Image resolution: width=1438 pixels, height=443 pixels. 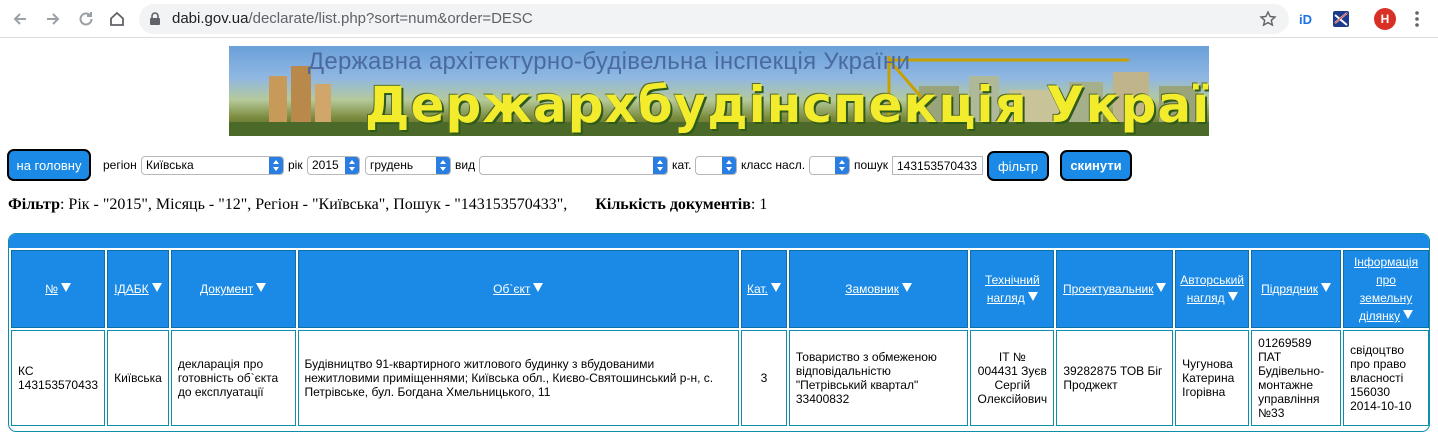 I want to click on col-header-category: Кат., so click(x=764, y=289).